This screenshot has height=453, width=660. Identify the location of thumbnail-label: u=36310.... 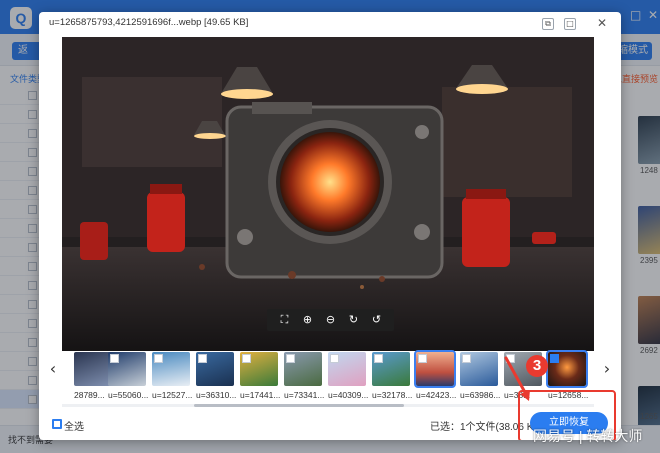
(216, 395).